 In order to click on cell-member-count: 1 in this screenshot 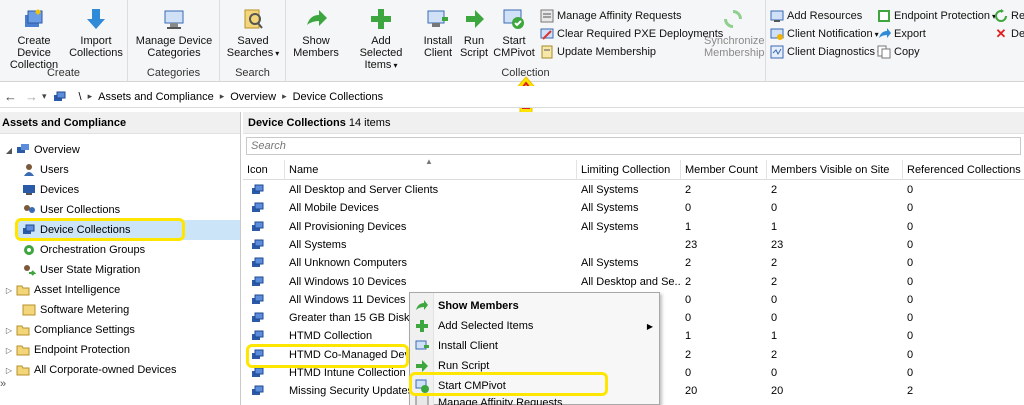, I will do `click(688, 336)`.